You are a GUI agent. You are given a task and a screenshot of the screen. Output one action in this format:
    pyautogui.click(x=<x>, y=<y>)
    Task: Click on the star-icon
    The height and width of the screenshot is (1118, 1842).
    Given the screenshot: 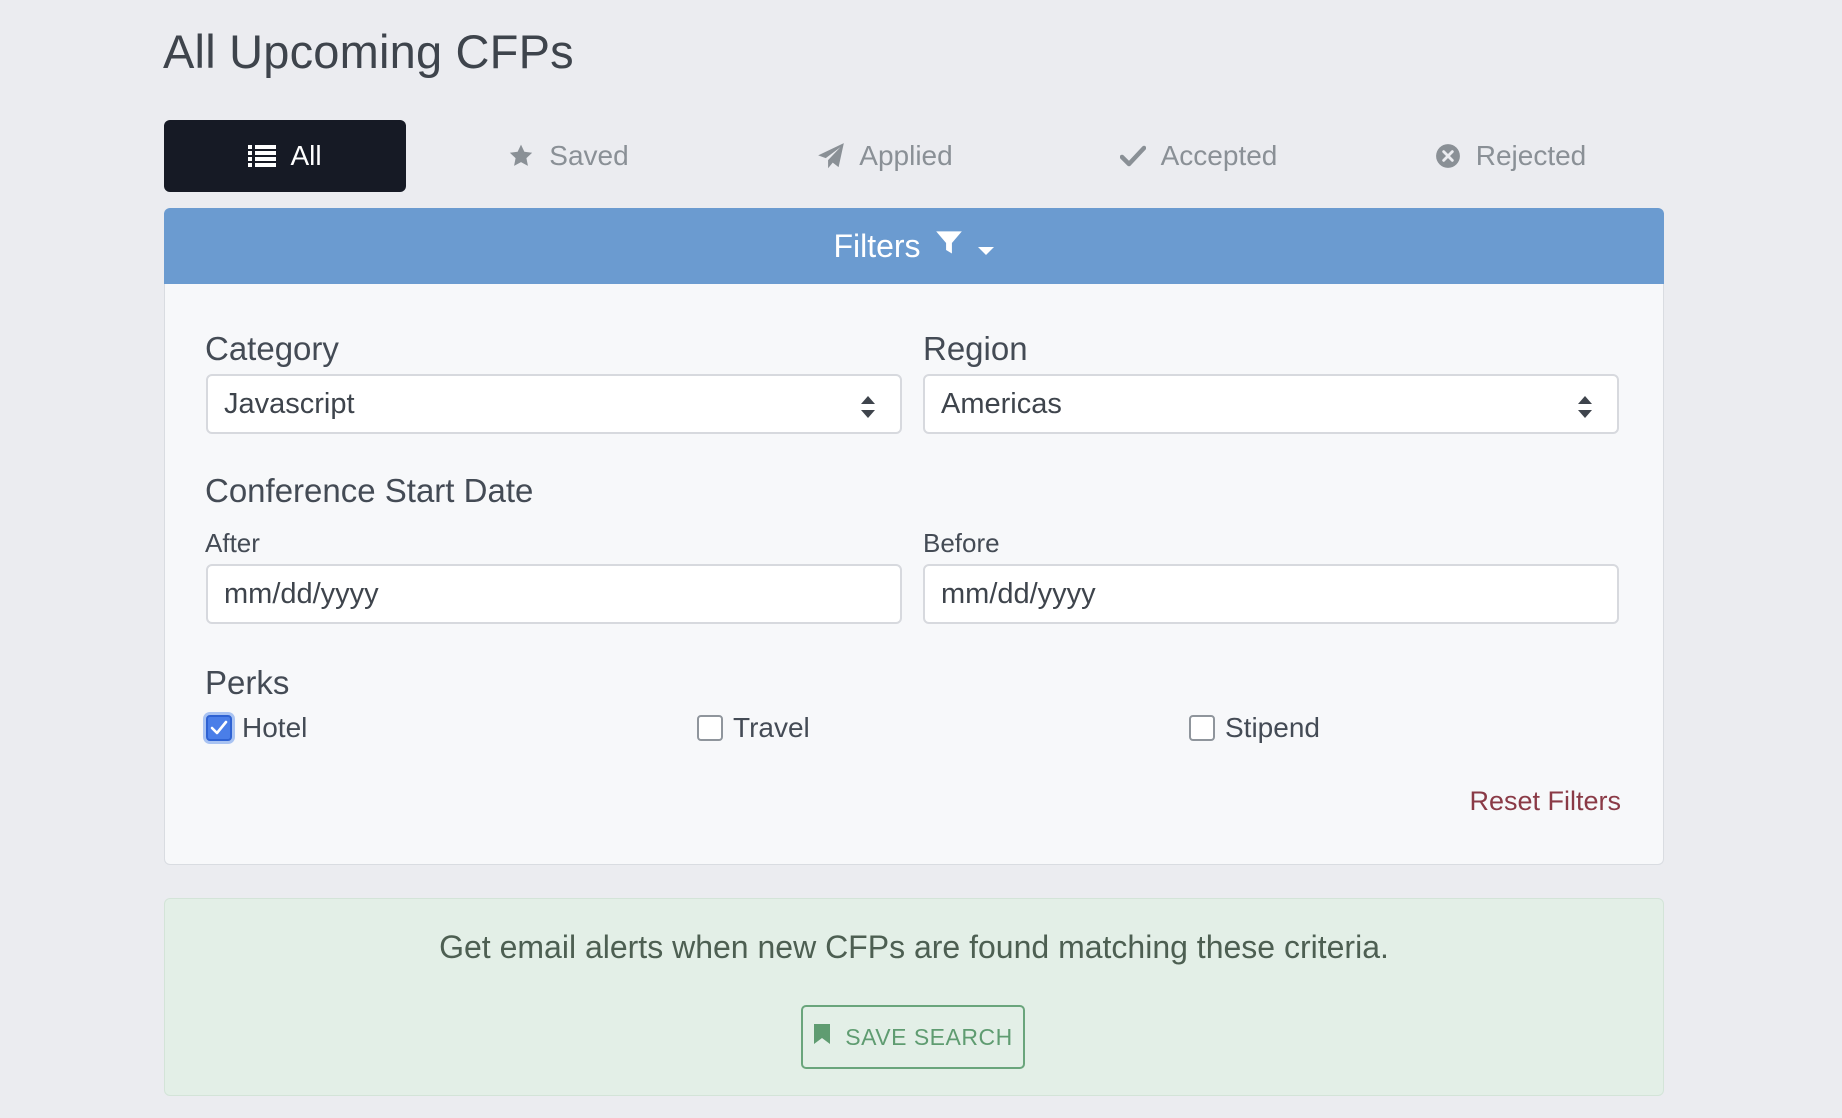 What is the action you would take?
    pyautogui.click(x=521, y=156)
    